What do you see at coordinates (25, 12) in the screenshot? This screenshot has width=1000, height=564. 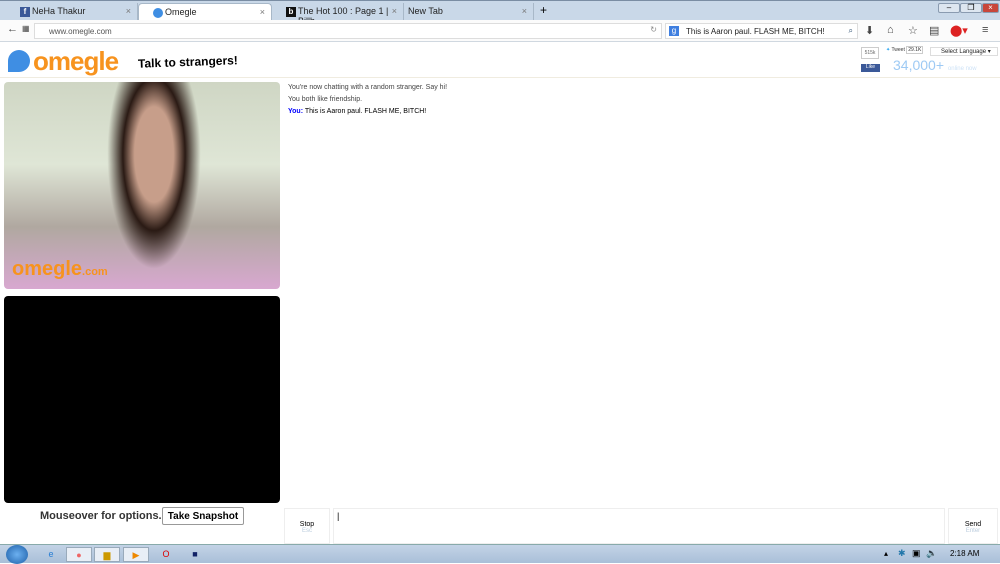 I see `facebook-icon: f` at bounding box center [25, 12].